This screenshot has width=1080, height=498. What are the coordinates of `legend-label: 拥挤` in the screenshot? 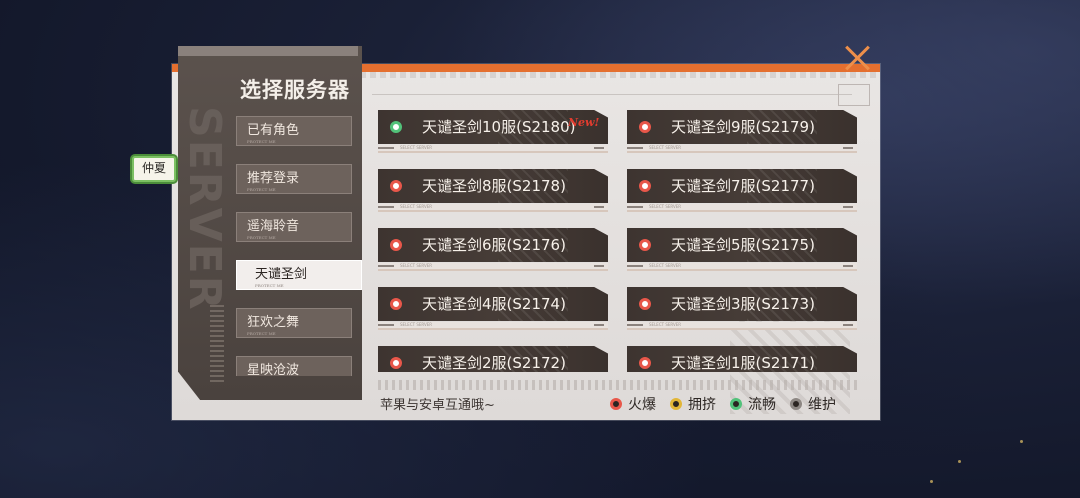 It's located at (702, 405).